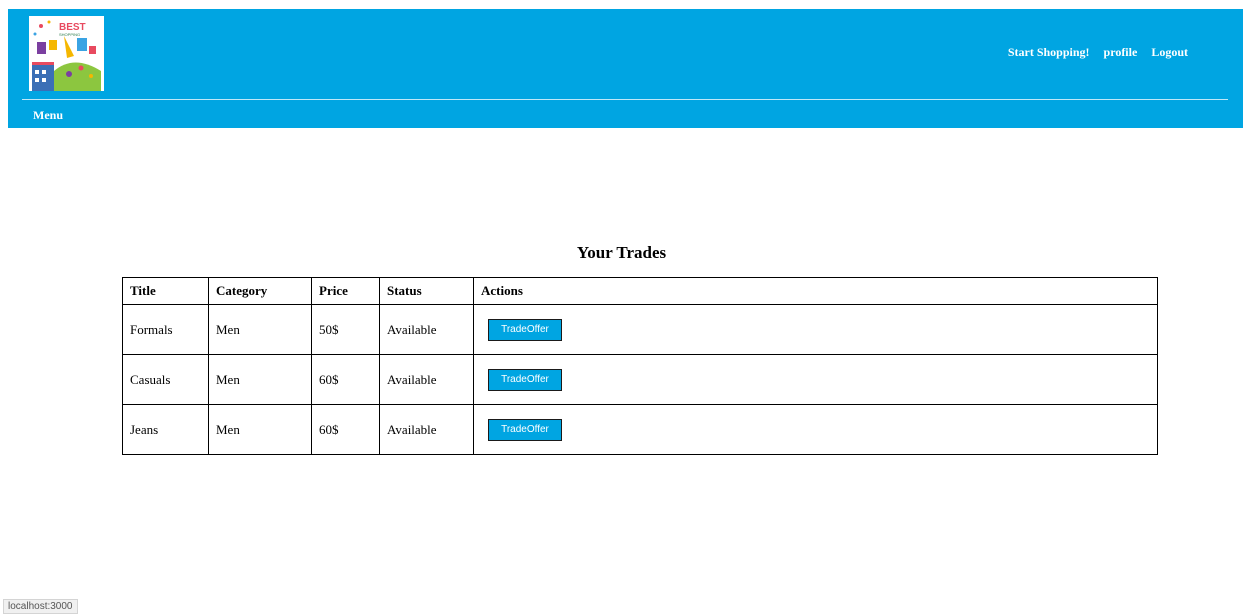 This screenshot has width=1243, height=614. Describe the element at coordinates (621, 252) in the screenshot. I see `page-title: Your Trades` at that location.